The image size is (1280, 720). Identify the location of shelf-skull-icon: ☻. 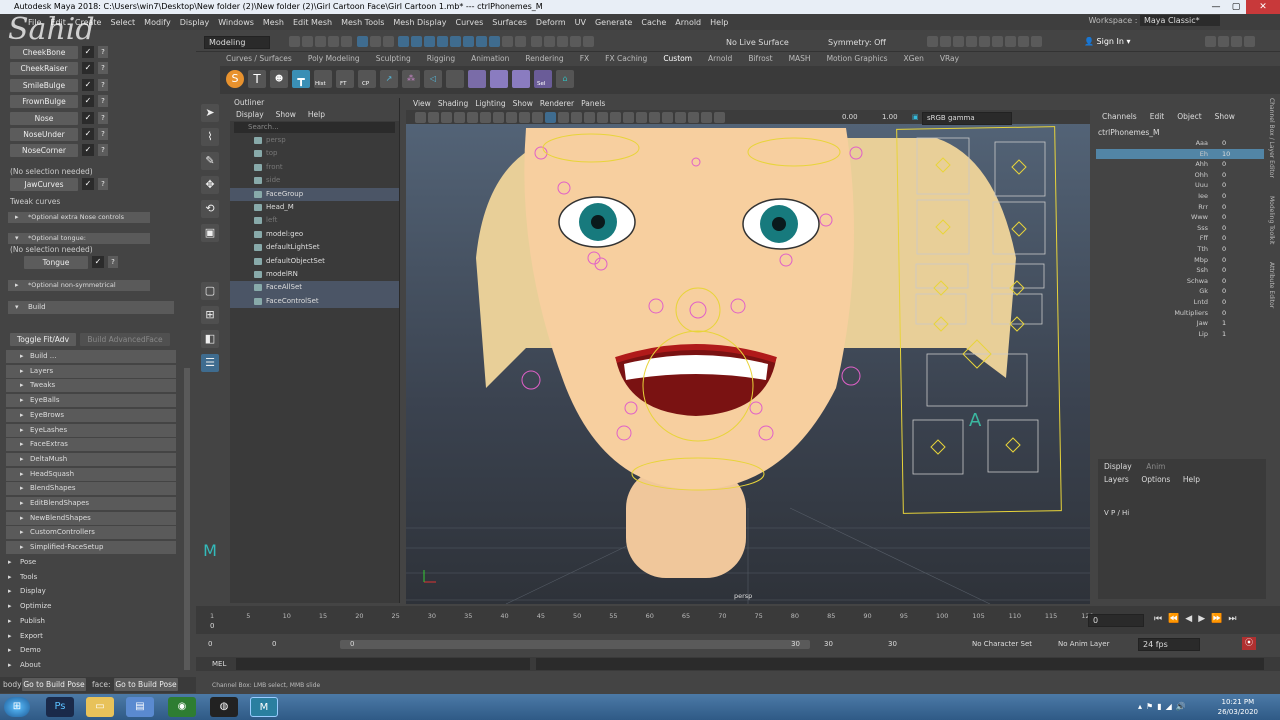
(279, 79).